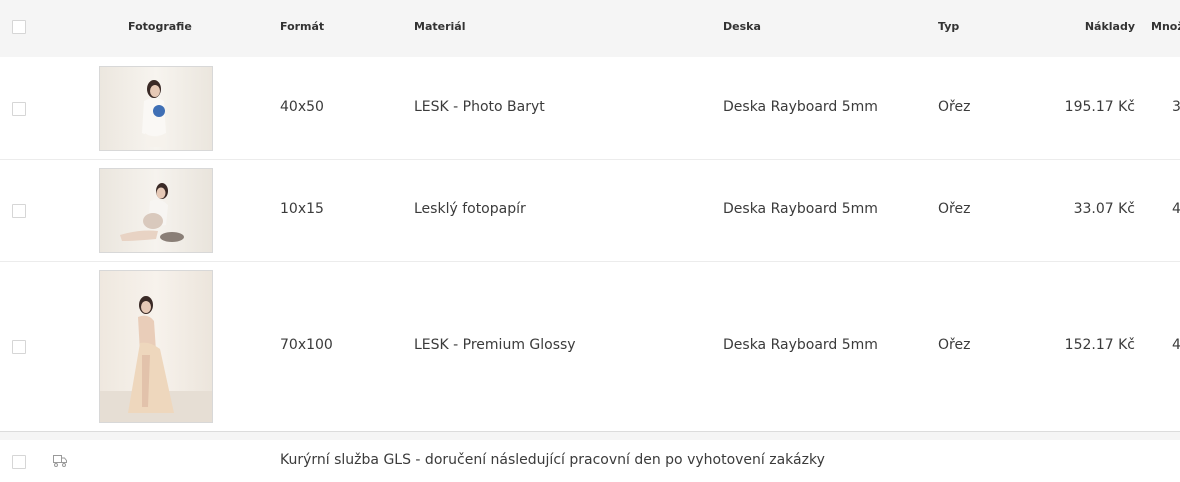 The width and height of the screenshot is (1180, 482). Describe the element at coordinates (302, 26) in the screenshot. I see `column-header-format: Formát` at that location.